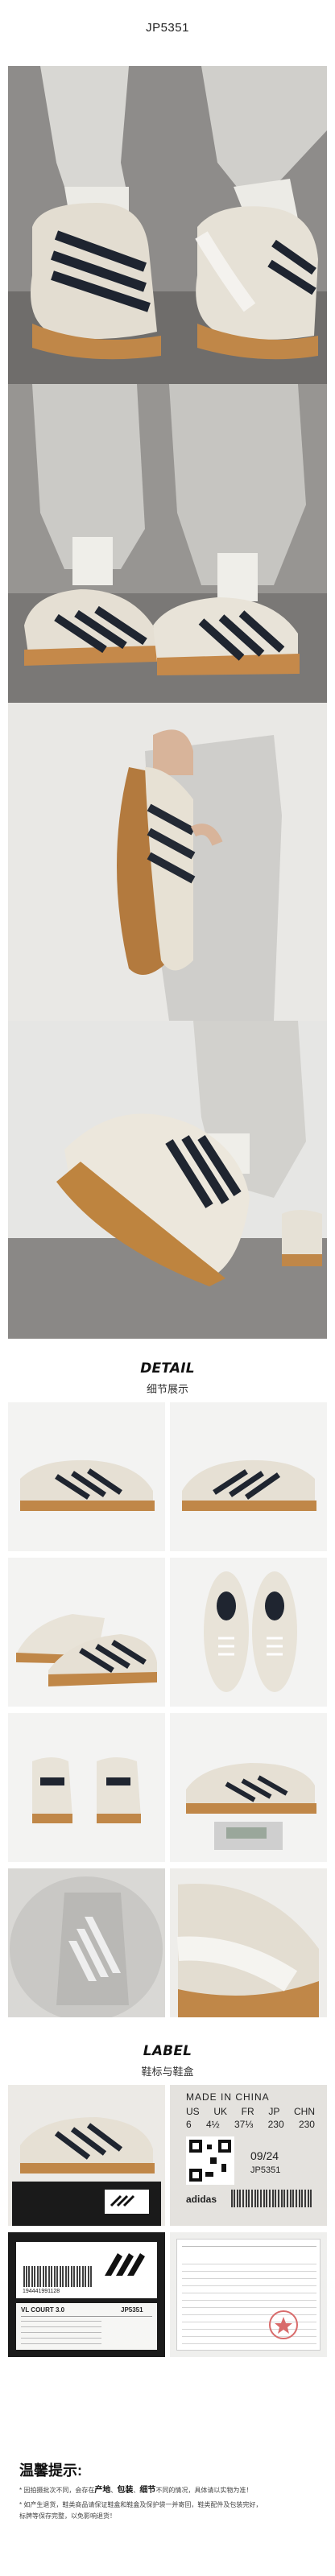  I want to click on tag-size-us: US, so click(193, 2111).